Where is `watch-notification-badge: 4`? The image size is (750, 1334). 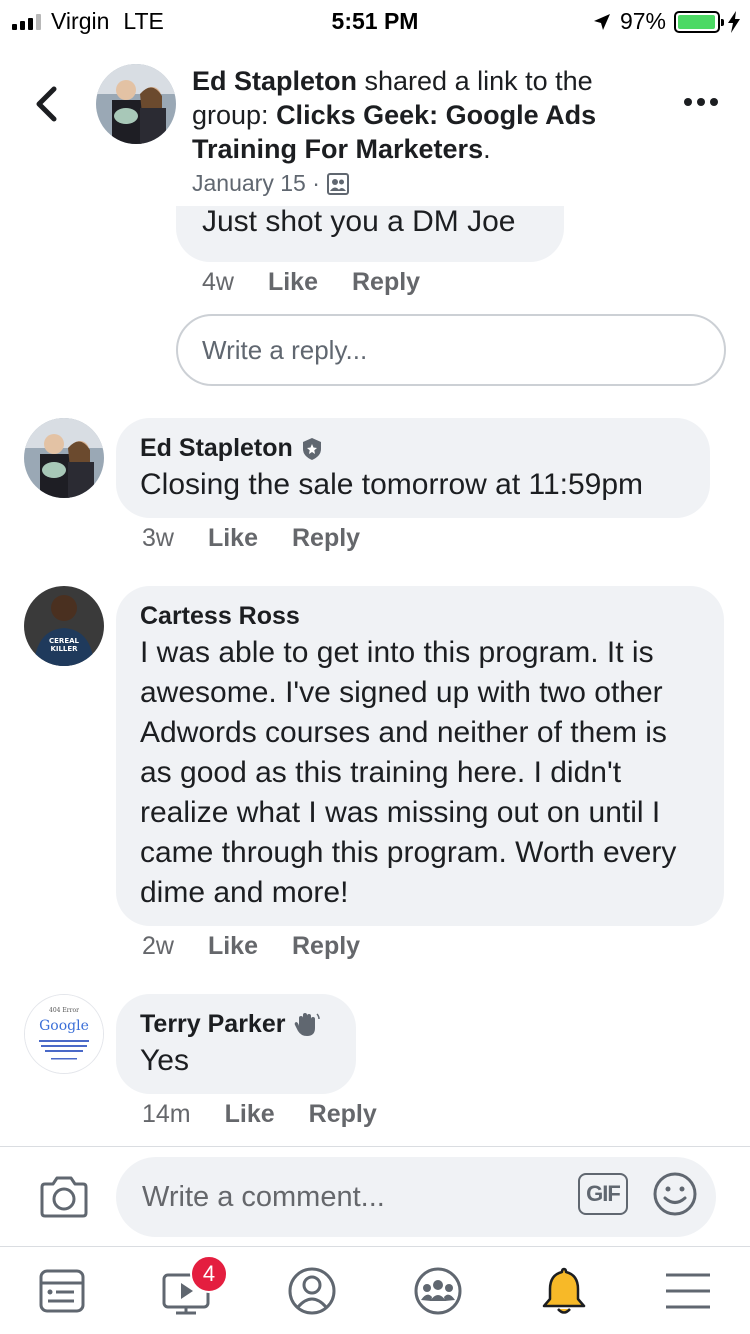 watch-notification-badge: 4 is located at coordinates (209, 1274).